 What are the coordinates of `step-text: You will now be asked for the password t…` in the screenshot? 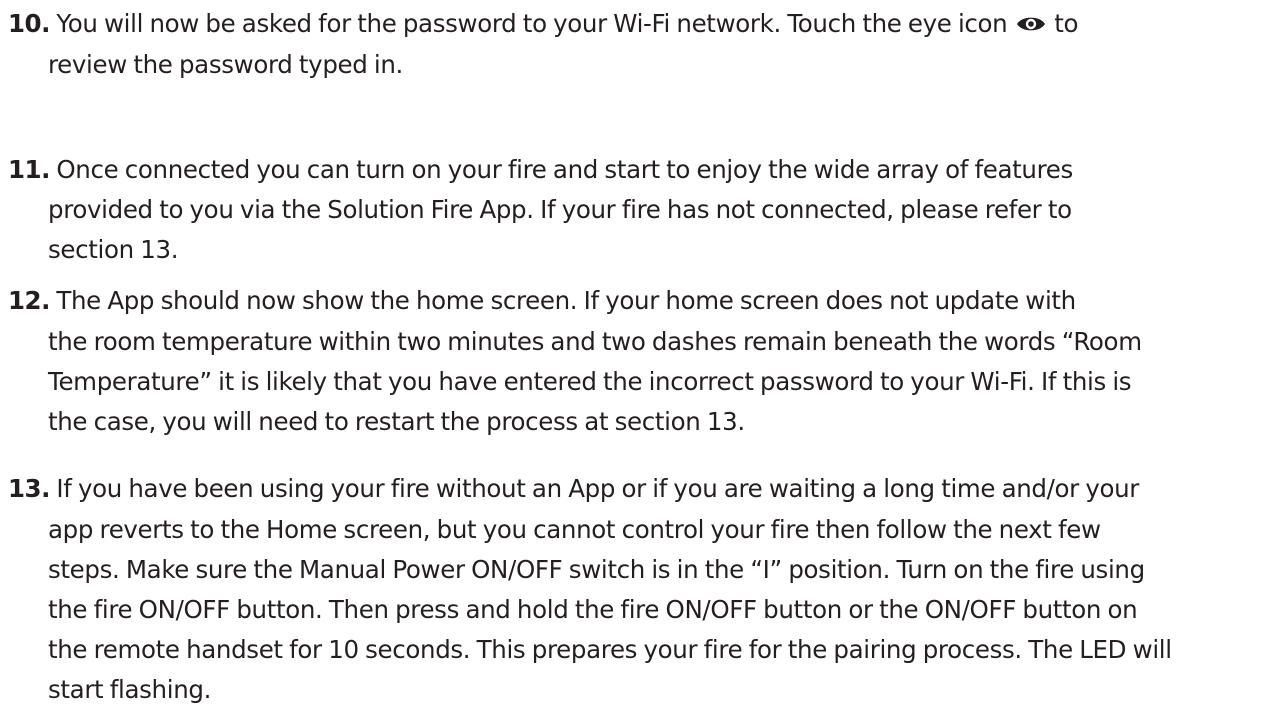 It's located at (532, 23).